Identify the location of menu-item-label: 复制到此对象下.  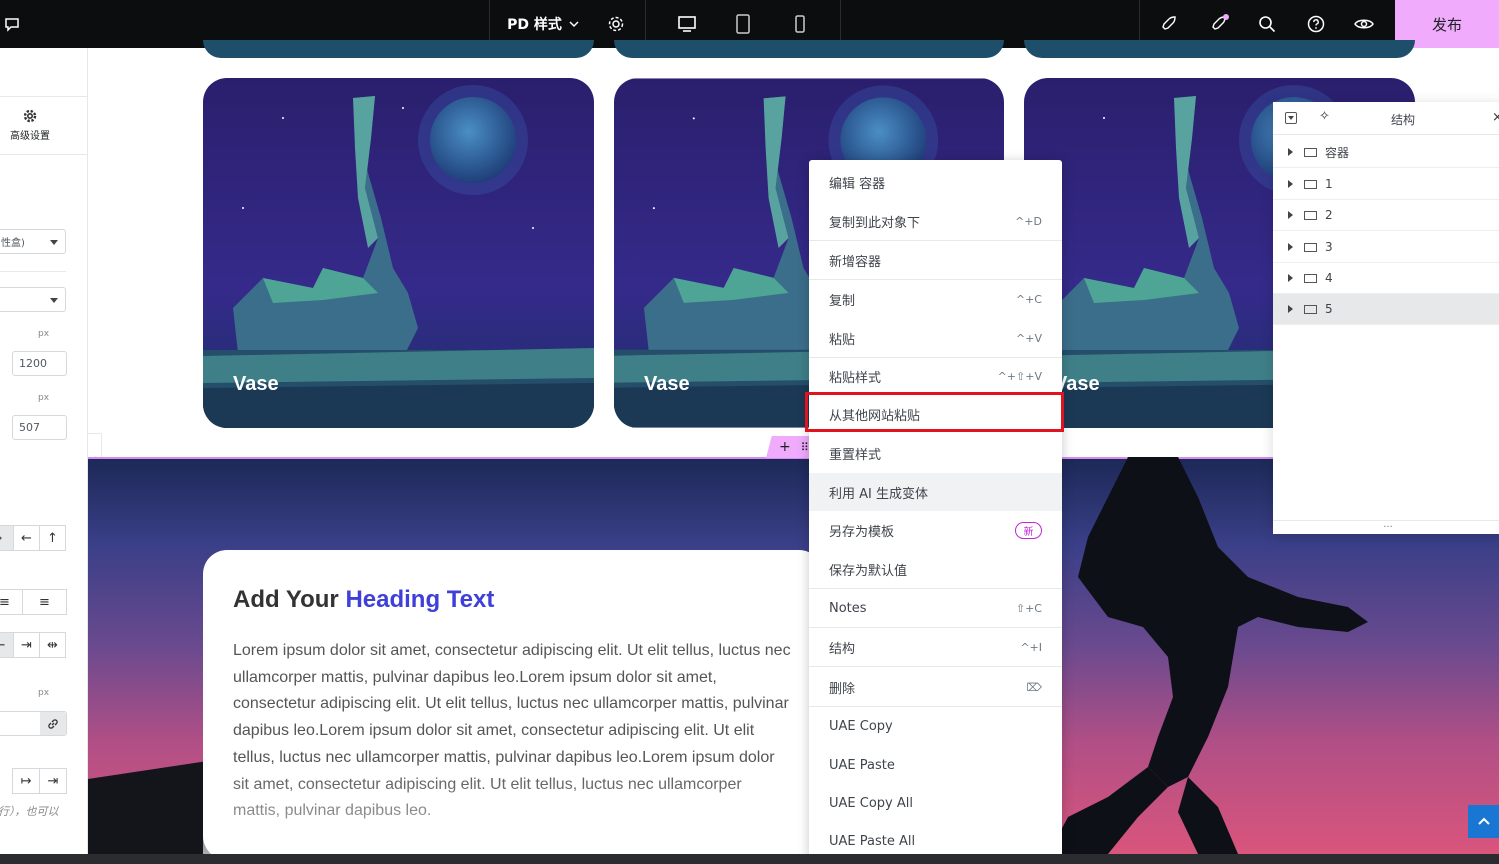
(875, 223).